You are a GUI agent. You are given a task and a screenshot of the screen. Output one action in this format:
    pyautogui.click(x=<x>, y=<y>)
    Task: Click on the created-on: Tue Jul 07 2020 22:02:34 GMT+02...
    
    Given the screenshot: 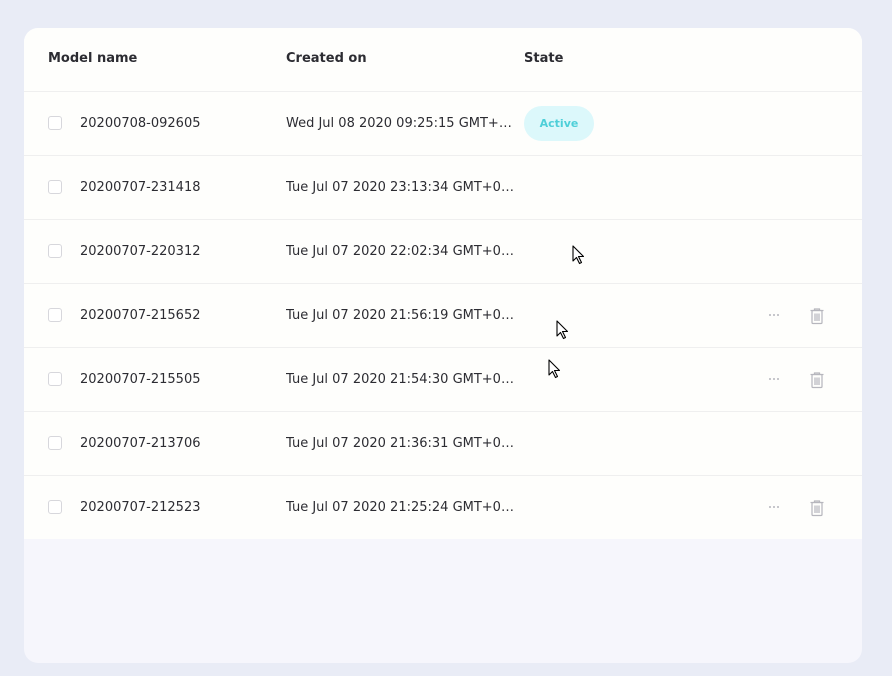 What is the action you would take?
    pyautogui.click(x=400, y=251)
    